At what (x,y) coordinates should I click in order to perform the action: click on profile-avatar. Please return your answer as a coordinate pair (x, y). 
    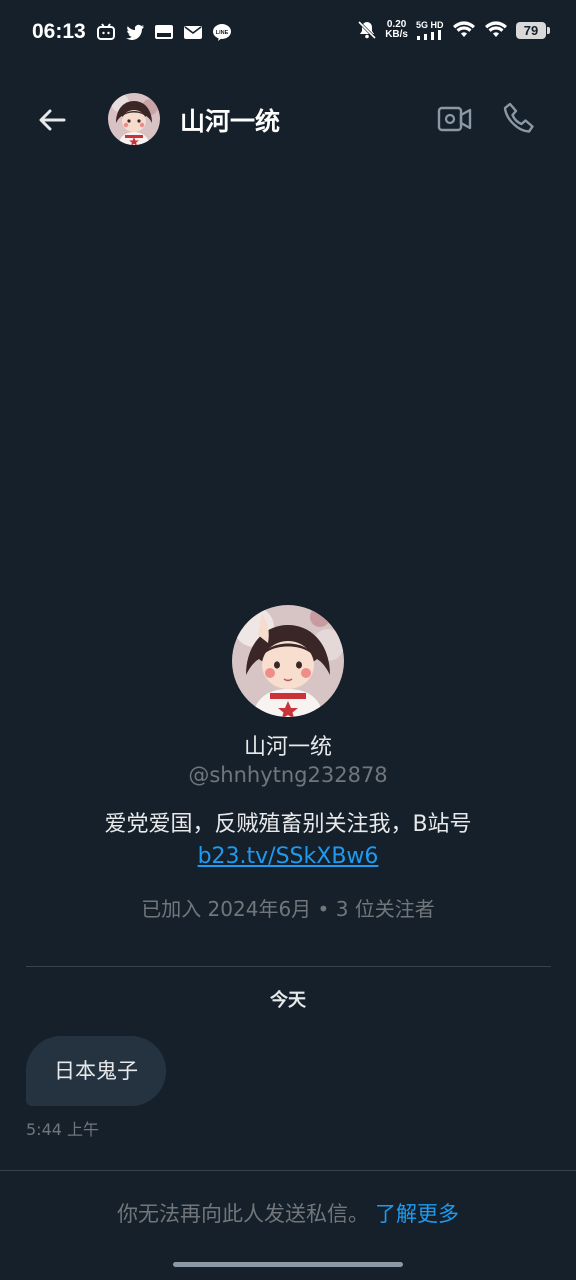
    Looking at the image, I should click on (288, 661).